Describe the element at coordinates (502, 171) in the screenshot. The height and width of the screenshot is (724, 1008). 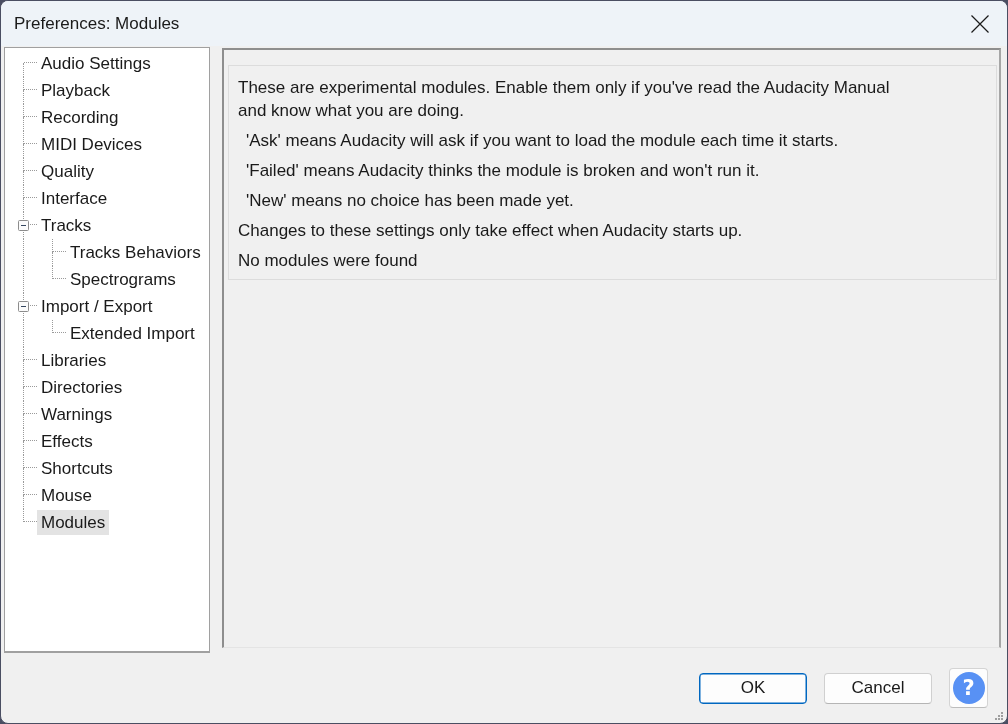
I see `note-text: 'Failed' means Audacity thinks the module is broken and won't run it.` at that location.